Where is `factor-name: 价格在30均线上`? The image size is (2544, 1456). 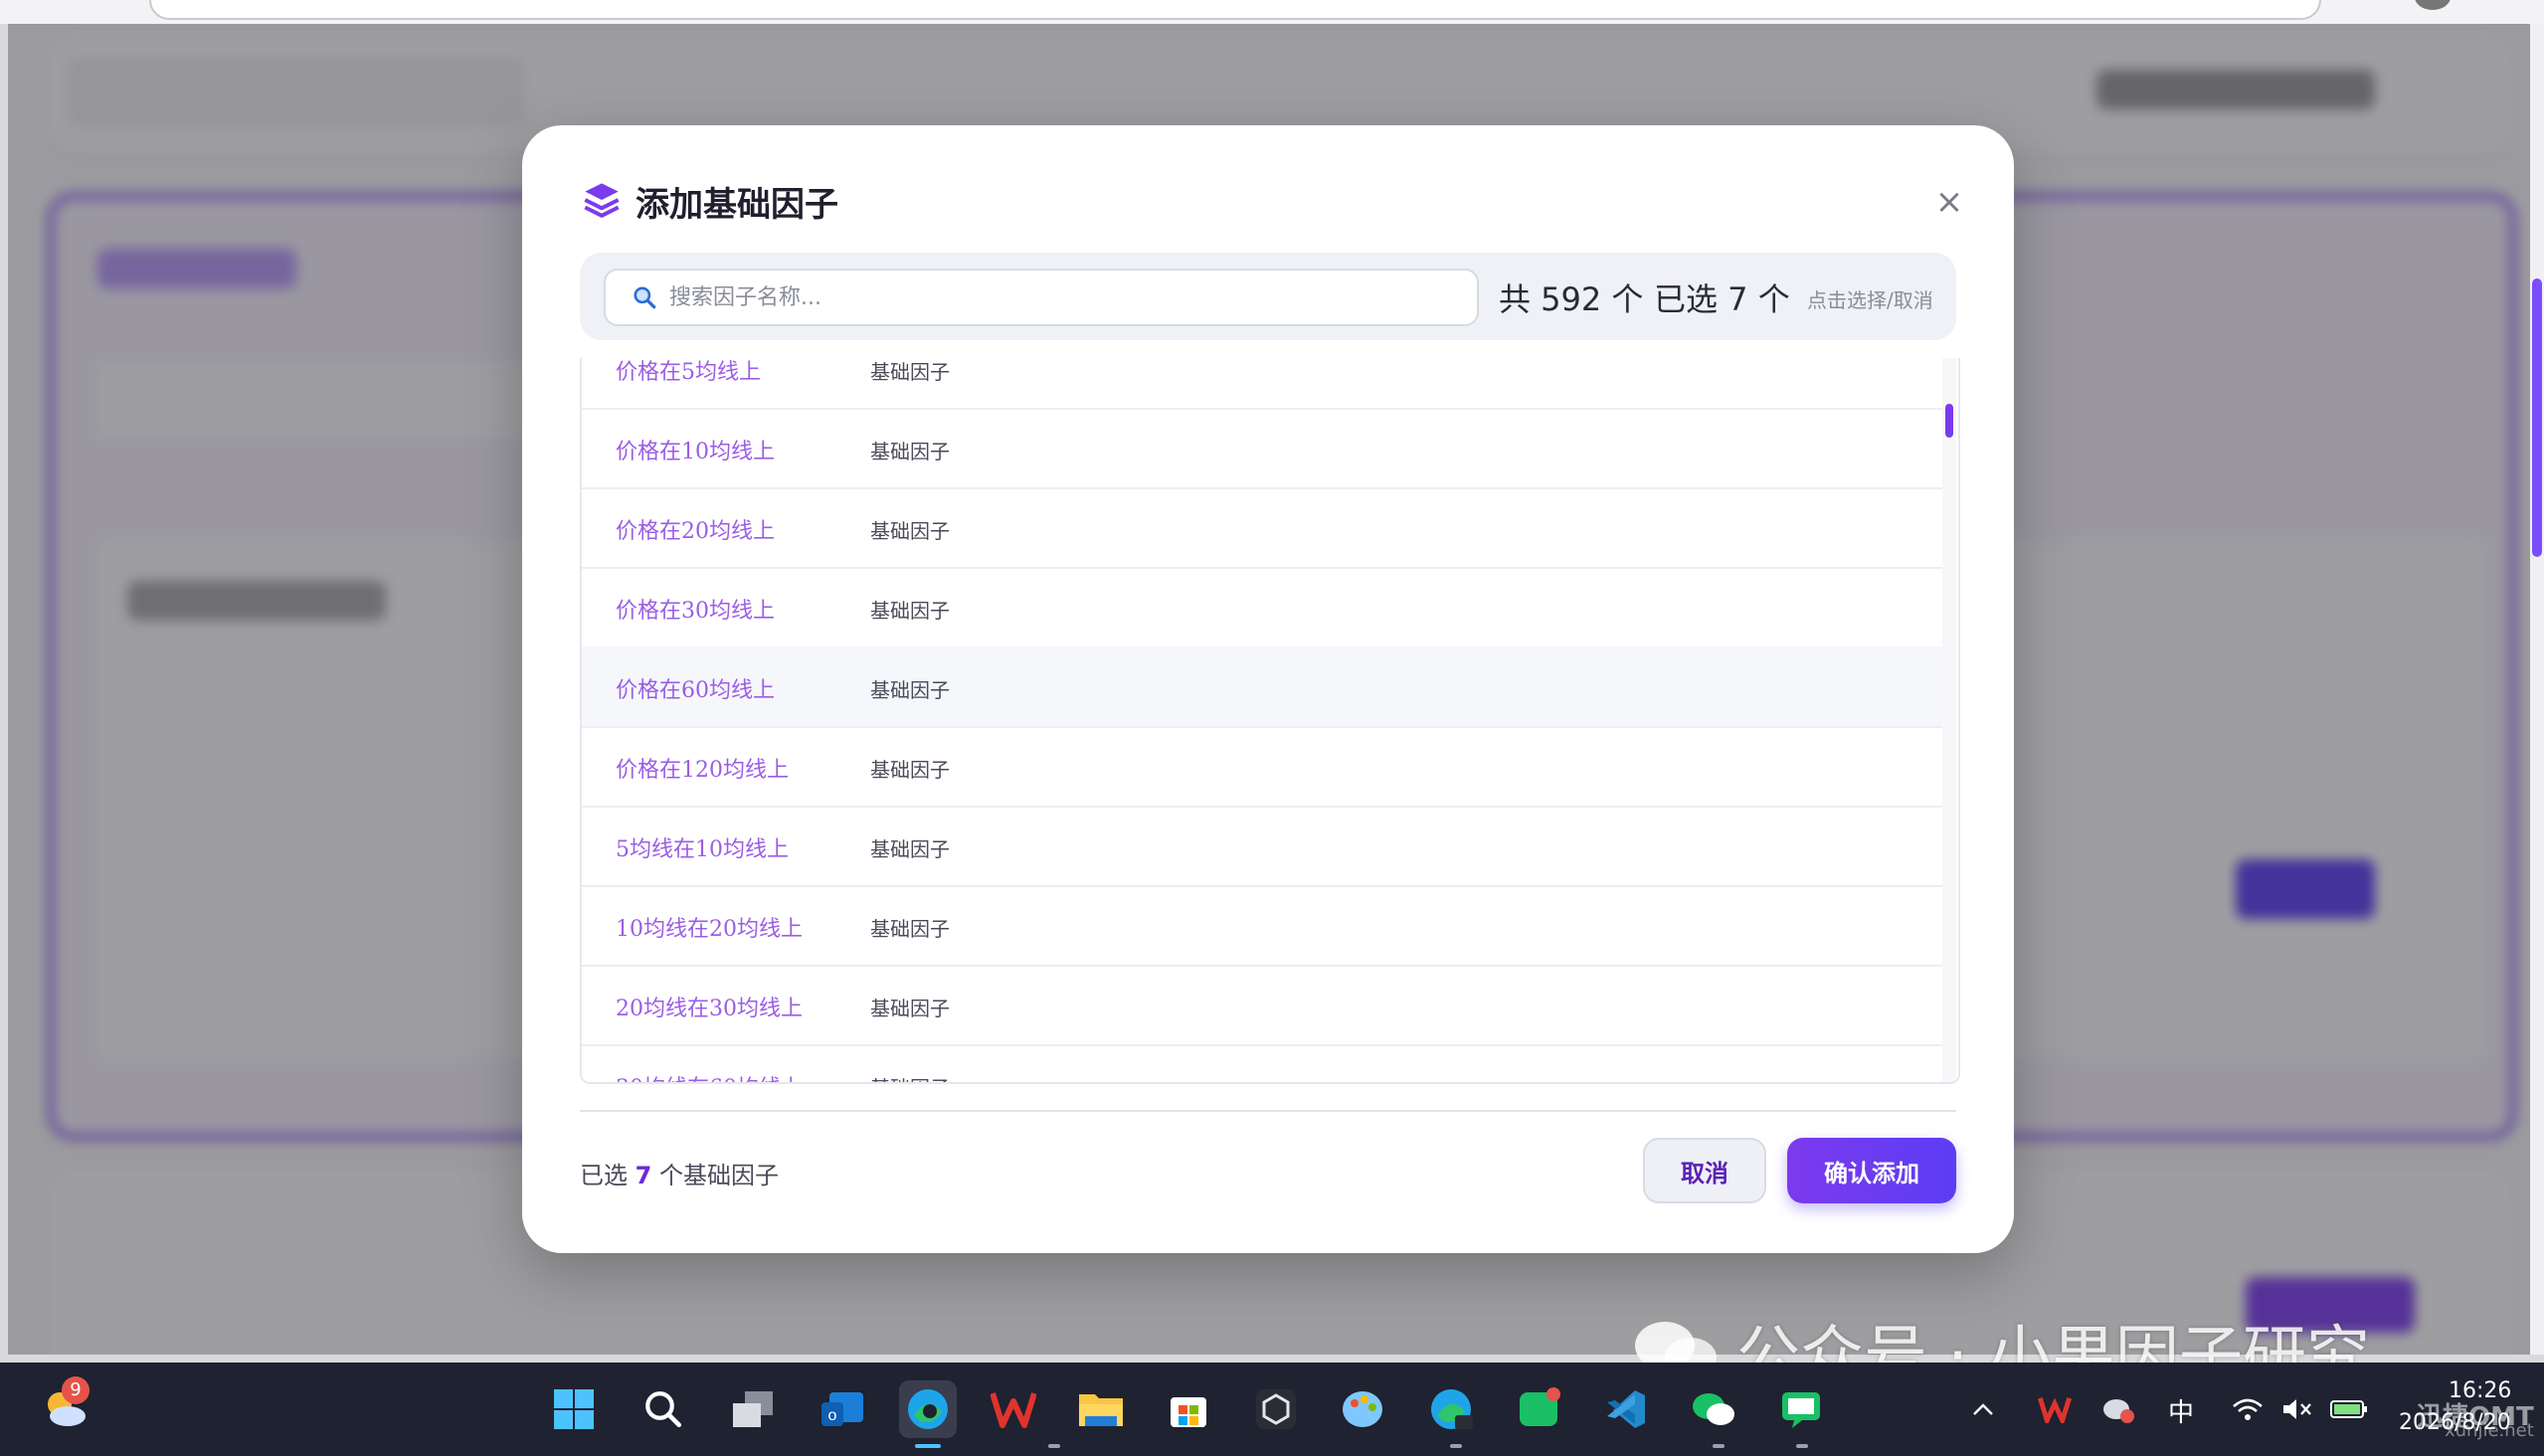
factor-name: 价格在30均线上 is located at coordinates (696, 611).